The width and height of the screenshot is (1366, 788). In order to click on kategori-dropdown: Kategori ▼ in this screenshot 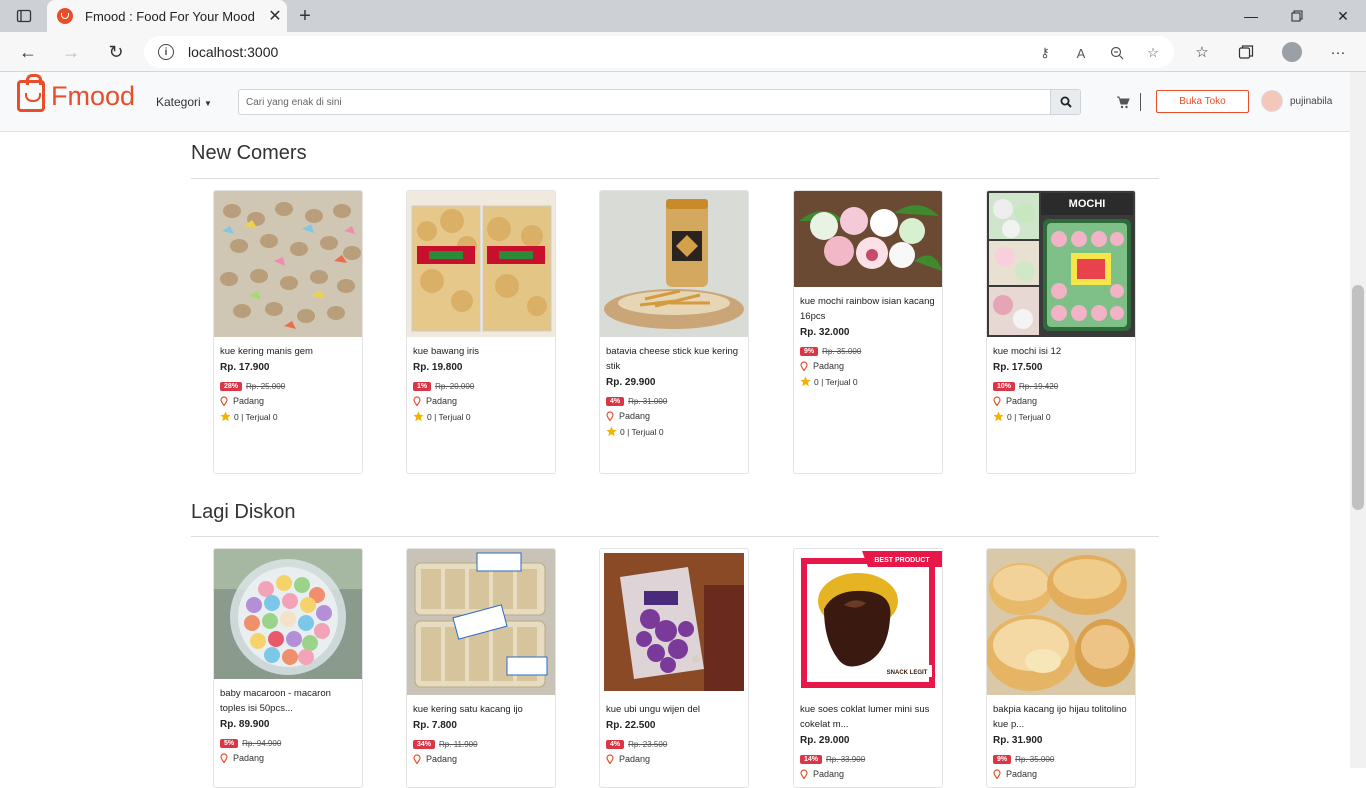, I will do `click(184, 102)`.